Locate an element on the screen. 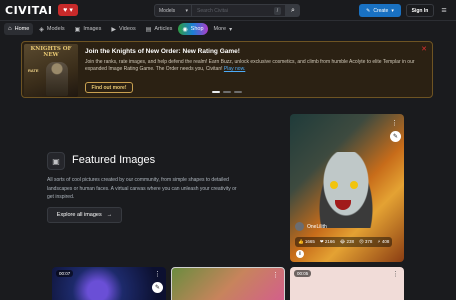 The image size is (456, 300). models-select: Models ▾ is located at coordinates (173, 10).